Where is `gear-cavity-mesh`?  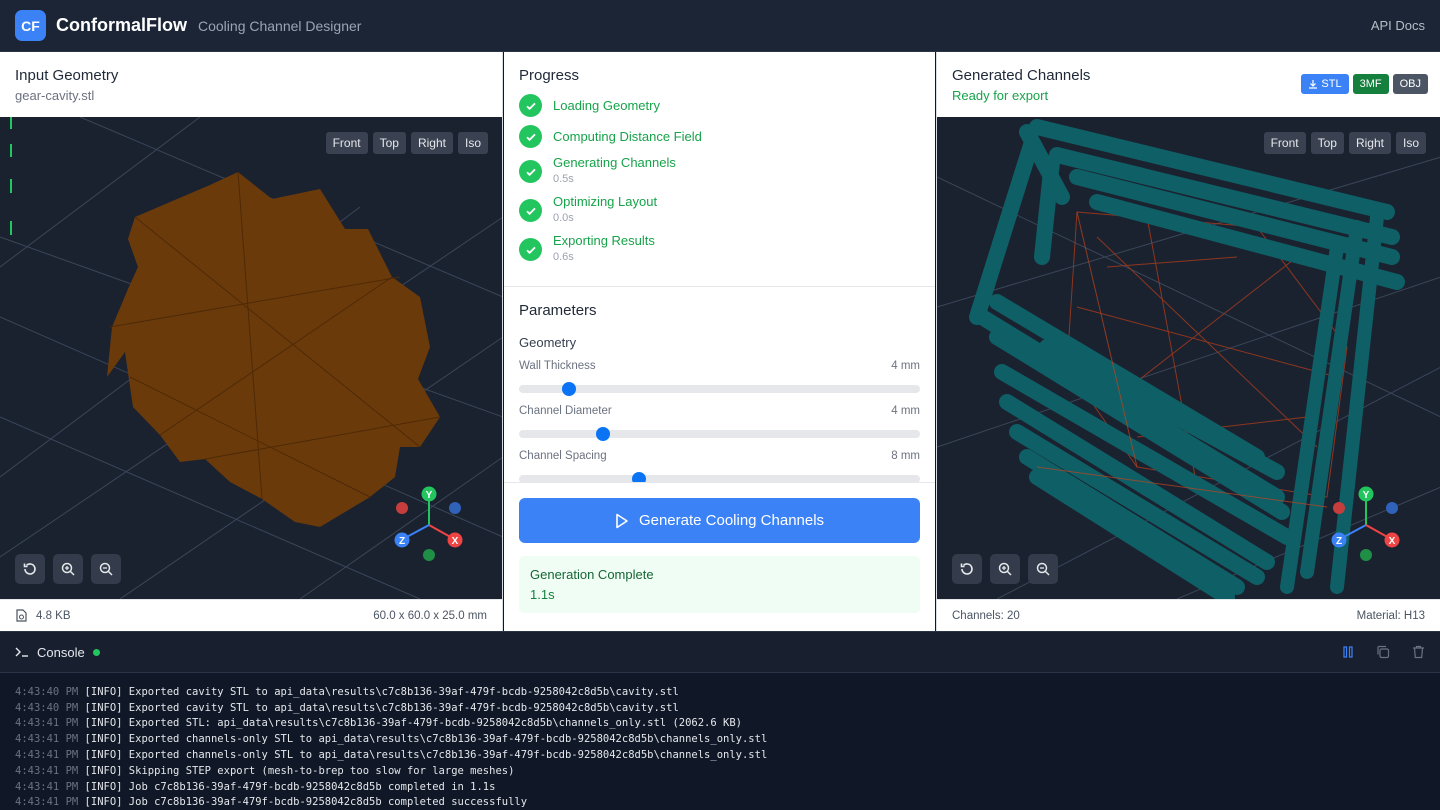 gear-cavity-mesh is located at coordinates (274, 349).